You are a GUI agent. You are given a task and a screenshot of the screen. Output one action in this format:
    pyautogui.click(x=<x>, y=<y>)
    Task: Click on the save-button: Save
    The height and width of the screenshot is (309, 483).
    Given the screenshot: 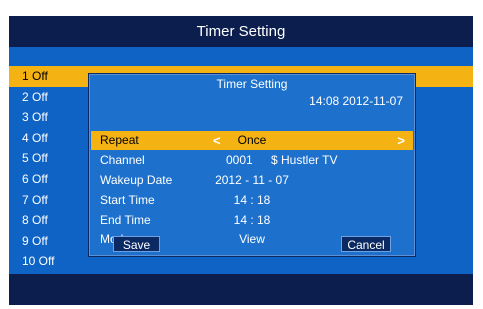 What is the action you would take?
    pyautogui.click(x=136, y=244)
    